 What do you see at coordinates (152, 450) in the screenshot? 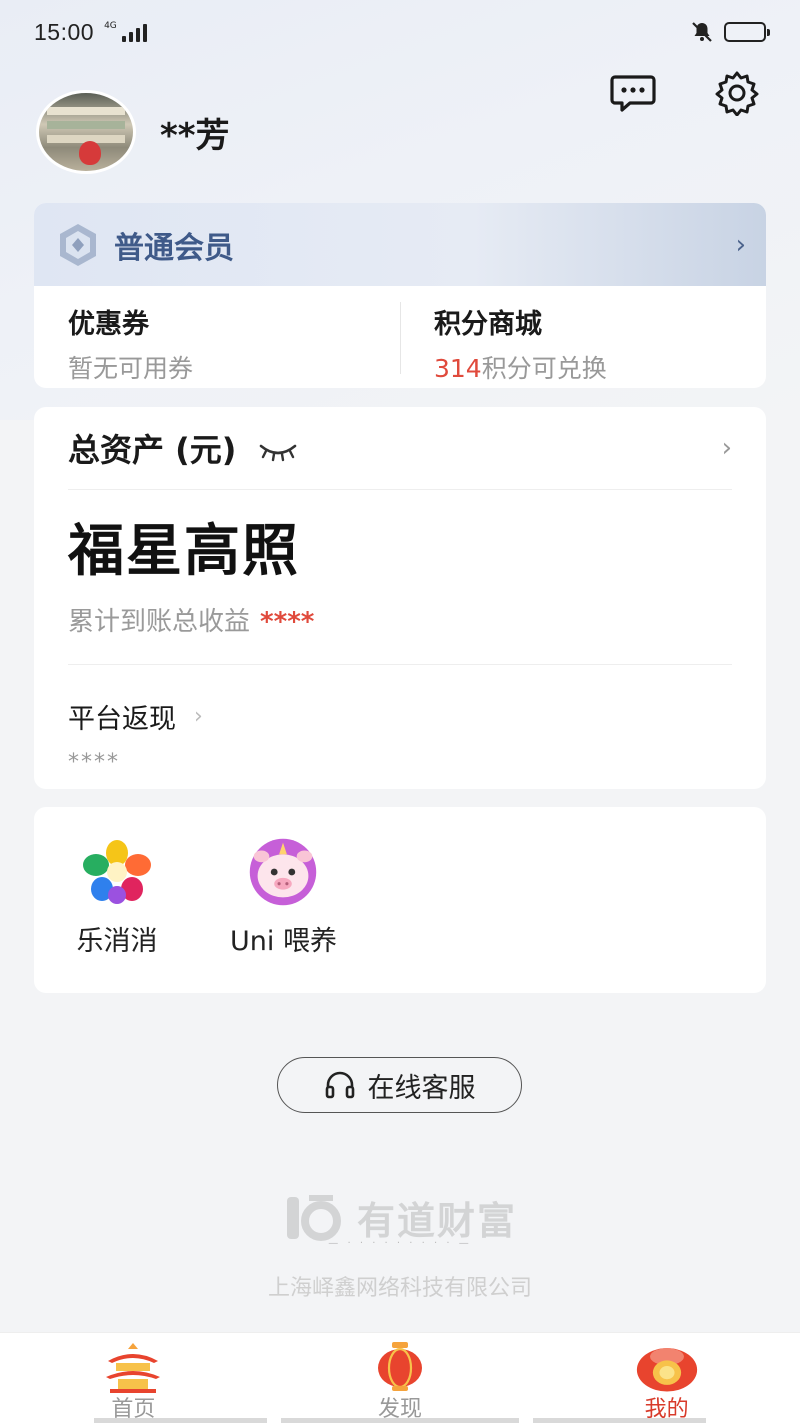
I see `assets-title: 总资产 (元)` at bounding box center [152, 450].